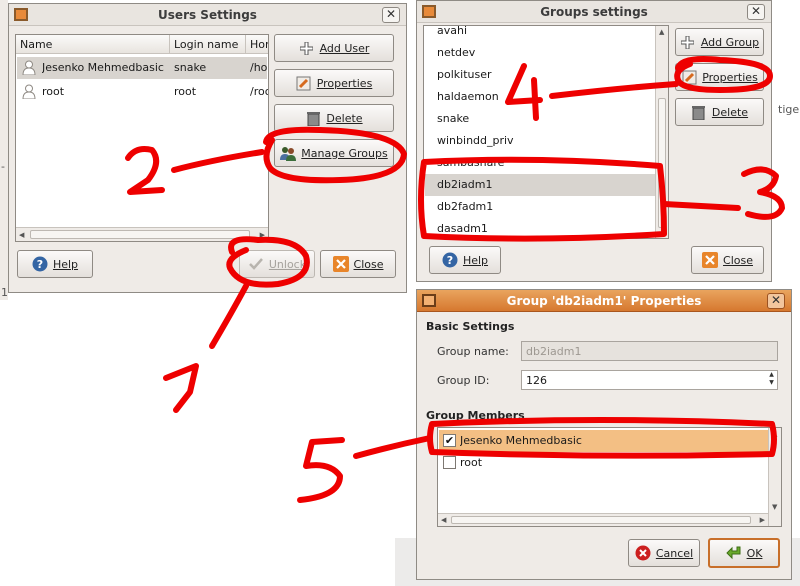  Describe the element at coordinates (710, 260) in the screenshot. I see `close-icon` at that location.